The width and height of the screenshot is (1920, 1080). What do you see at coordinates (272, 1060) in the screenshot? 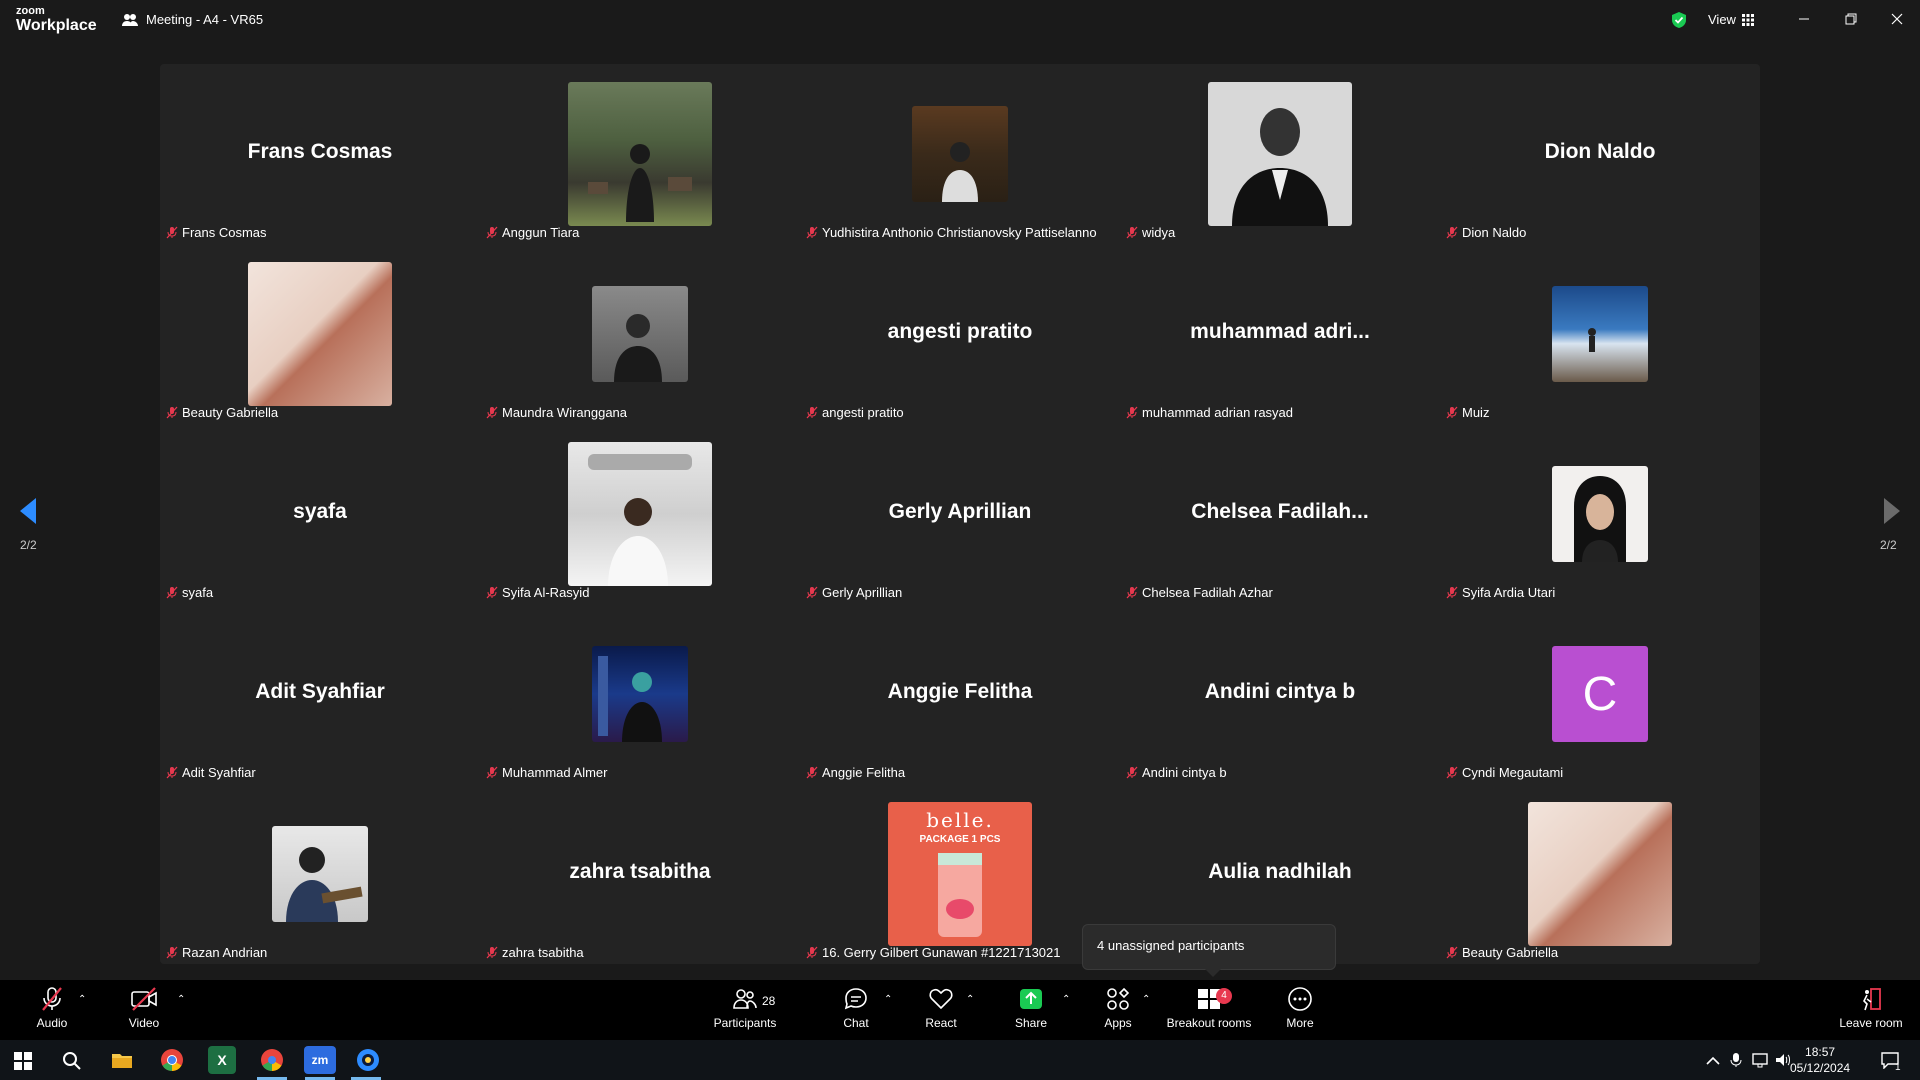
I see `chrome-profile-icon` at bounding box center [272, 1060].